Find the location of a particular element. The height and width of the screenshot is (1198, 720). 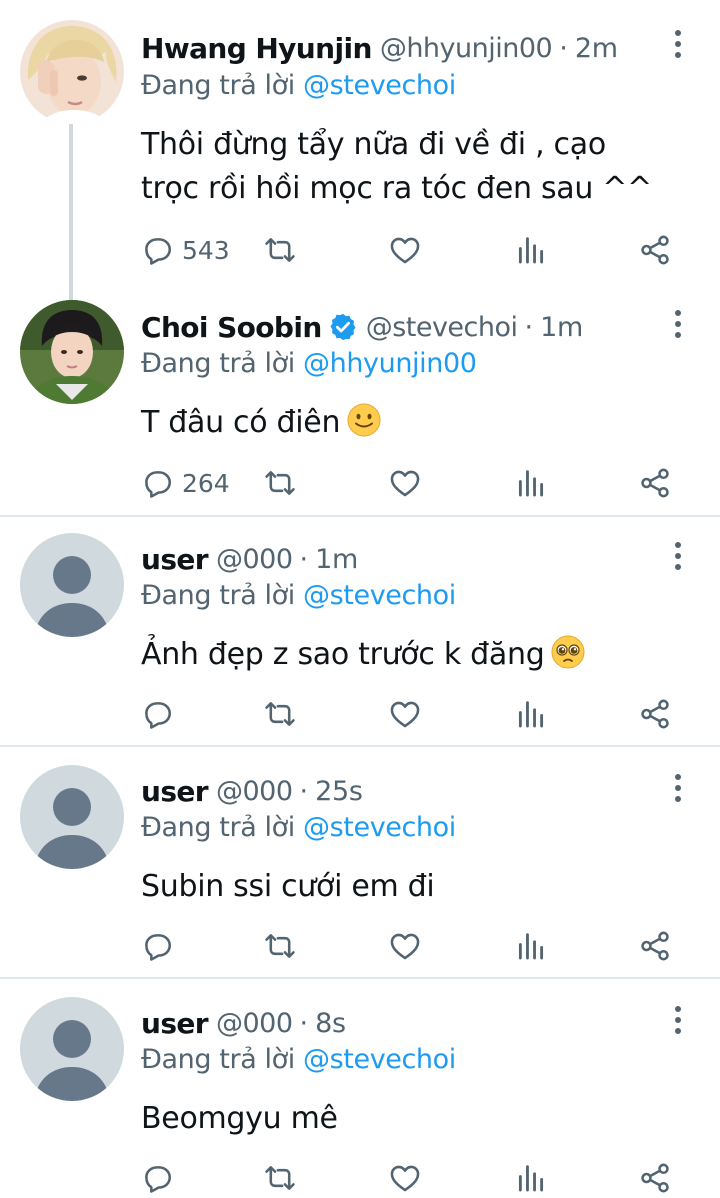

tweet-text: T đâu có điên is located at coordinates (241, 422).